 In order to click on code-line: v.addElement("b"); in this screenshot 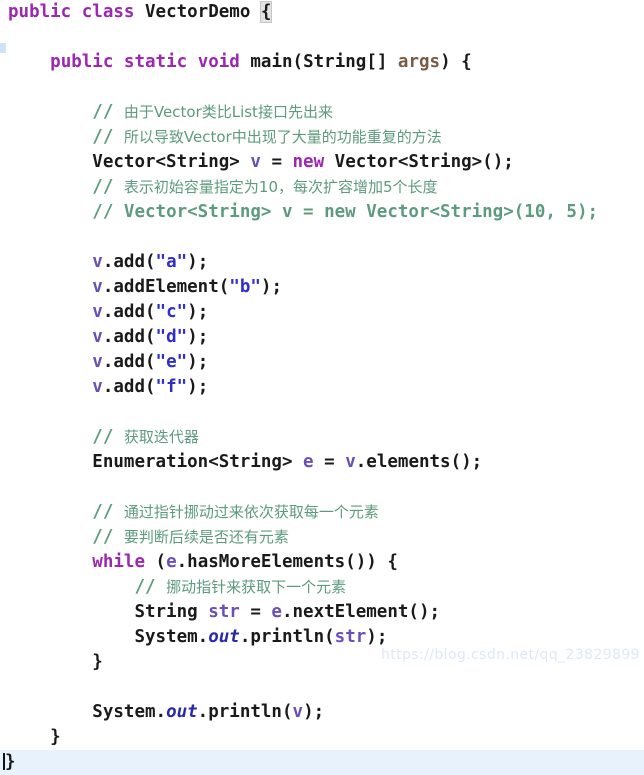, I will do `click(322, 287)`.